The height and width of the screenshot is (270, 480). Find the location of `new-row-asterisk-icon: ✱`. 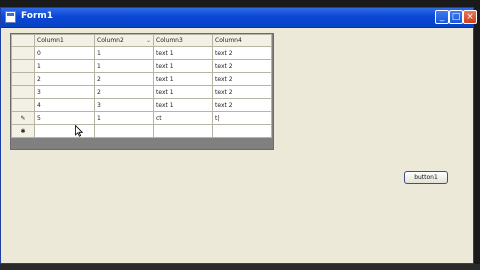

new-row-asterisk-icon: ✱ is located at coordinates (23, 131).